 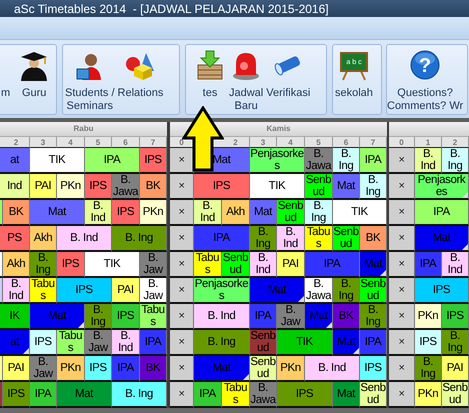 I want to click on ribbon-button: Verifikasi, so click(x=288, y=74).